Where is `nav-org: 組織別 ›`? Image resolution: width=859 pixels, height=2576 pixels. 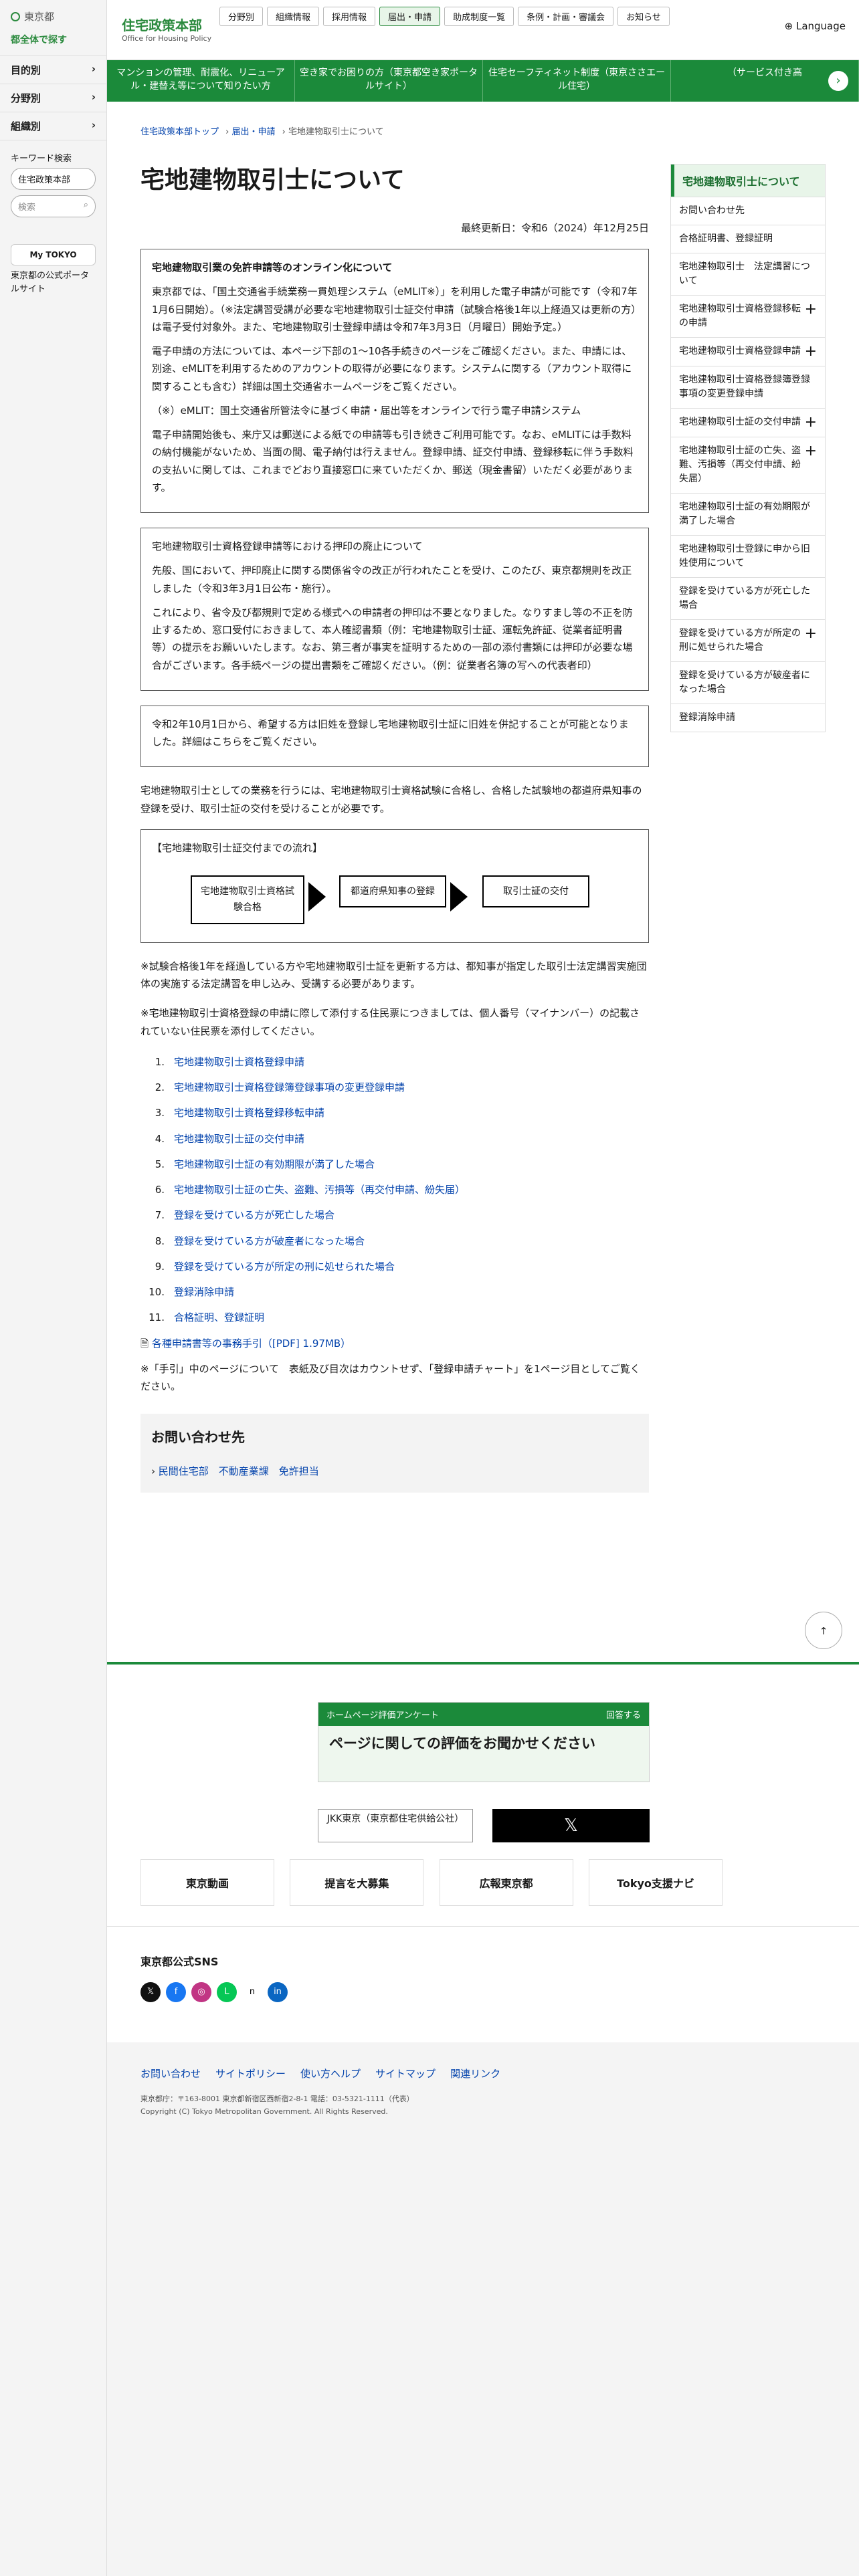 nav-org: 組織別 › is located at coordinates (53, 126).